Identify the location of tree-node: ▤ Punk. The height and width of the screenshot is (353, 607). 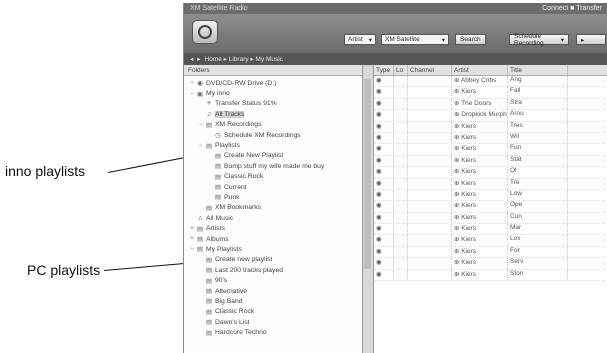
(273, 197).